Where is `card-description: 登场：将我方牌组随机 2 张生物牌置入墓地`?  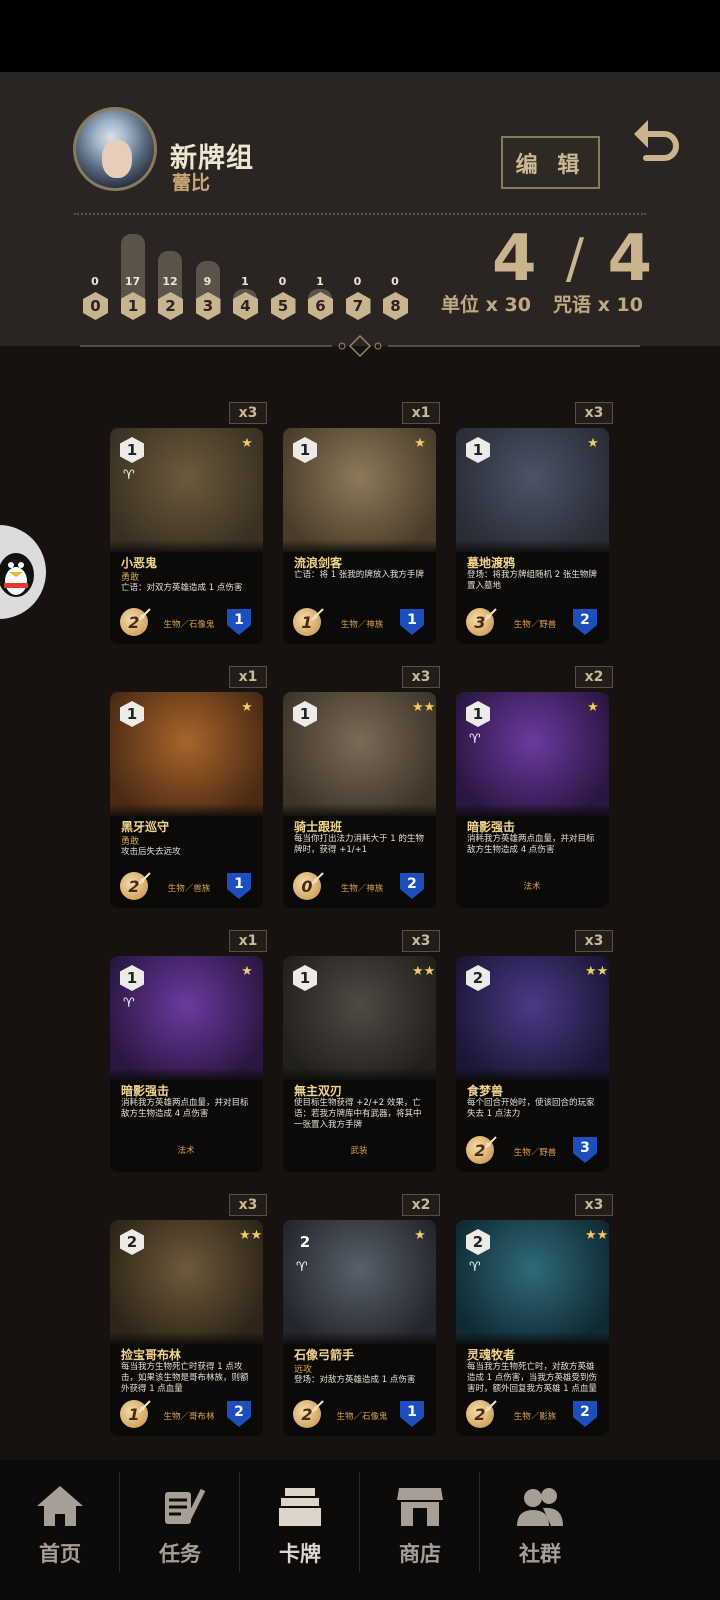 card-description: 登场：将我方牌组随机 2 张生物牌置入墓地 is located at coordinates (532, 580).